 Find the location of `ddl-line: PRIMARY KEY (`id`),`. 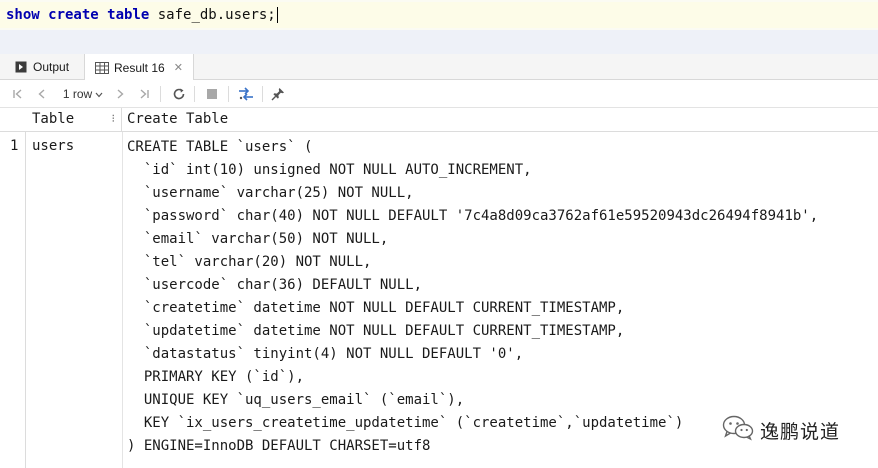

ddl-line: PRIMARY KEY (`id`), is located at coordinates (216, 377).